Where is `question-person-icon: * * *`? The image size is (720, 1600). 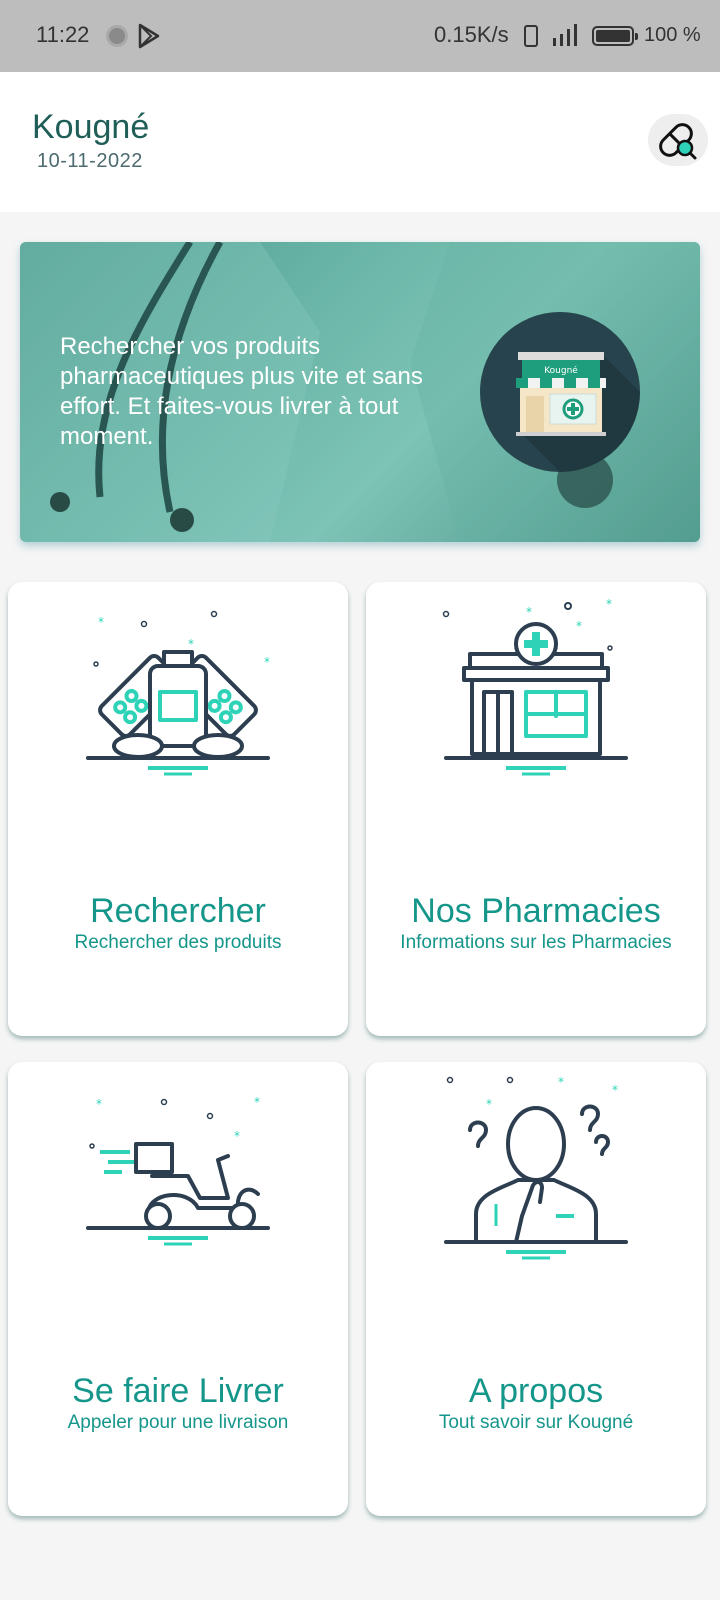 question-person-icon: * * * is located at coordinates (536, 1168).